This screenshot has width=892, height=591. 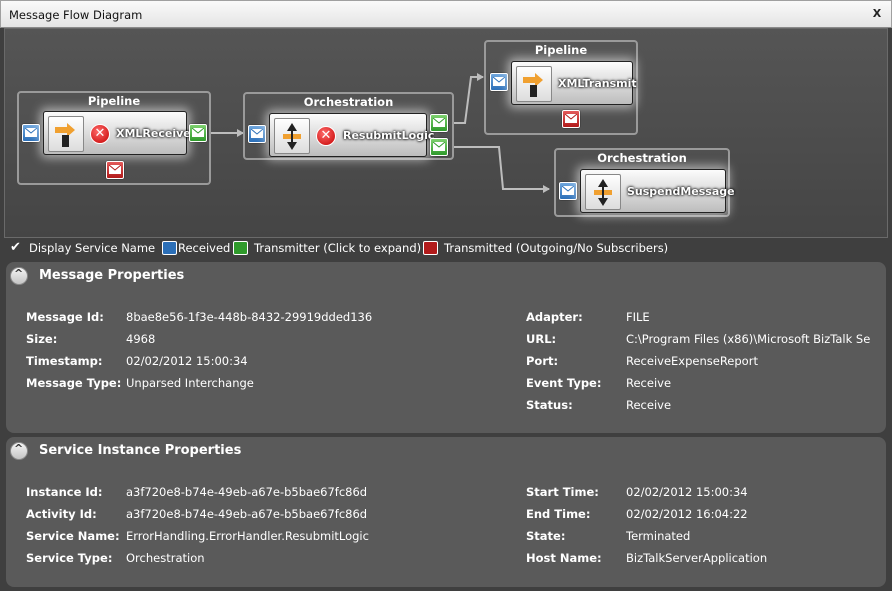 What do you see at coordinates (141, 339) in the screenshot?
I see `prop-value: 4968` at bounding box center [141, 339].